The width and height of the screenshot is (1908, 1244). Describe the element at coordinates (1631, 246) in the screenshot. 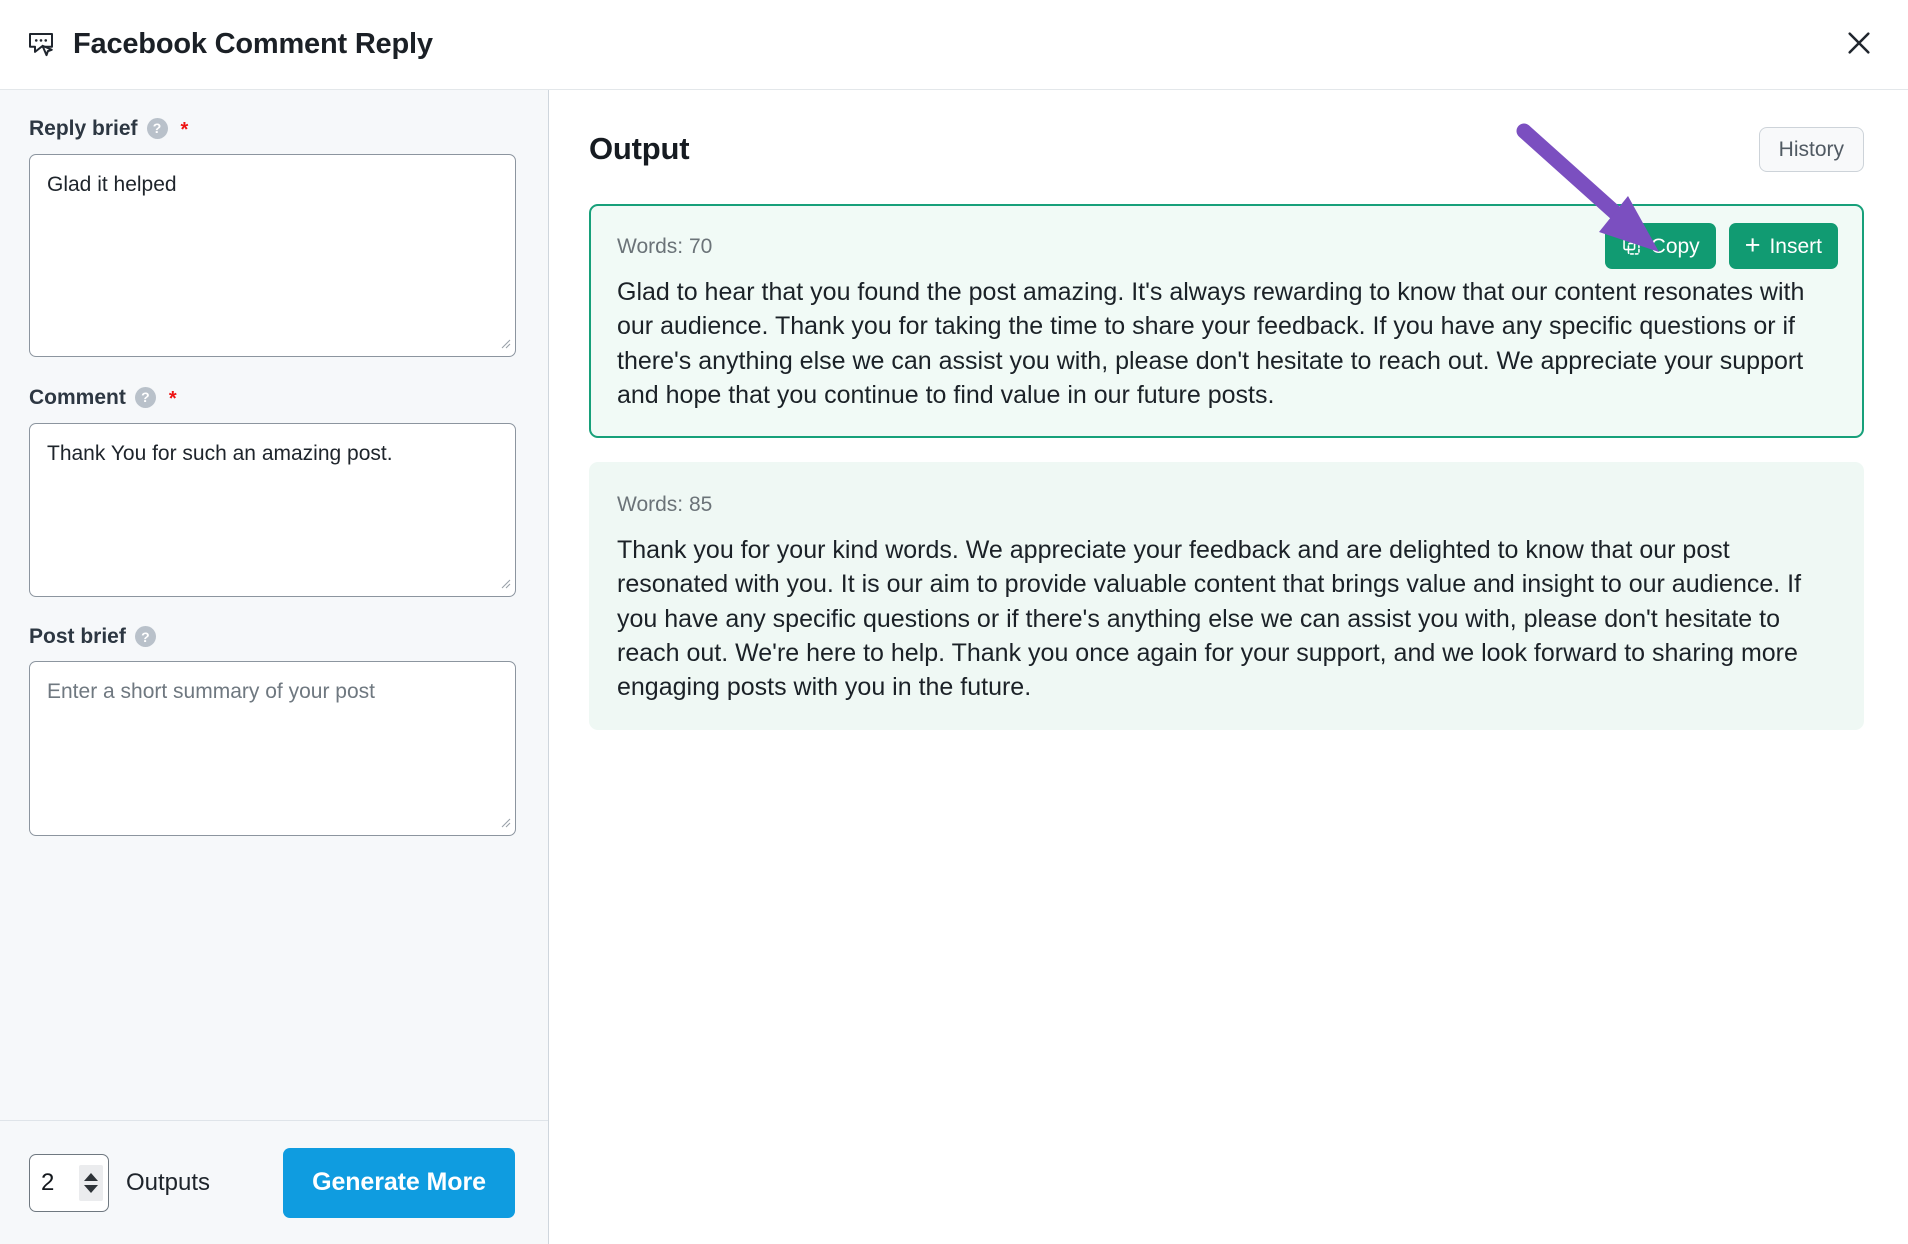

I see `copy-icon` at that location.